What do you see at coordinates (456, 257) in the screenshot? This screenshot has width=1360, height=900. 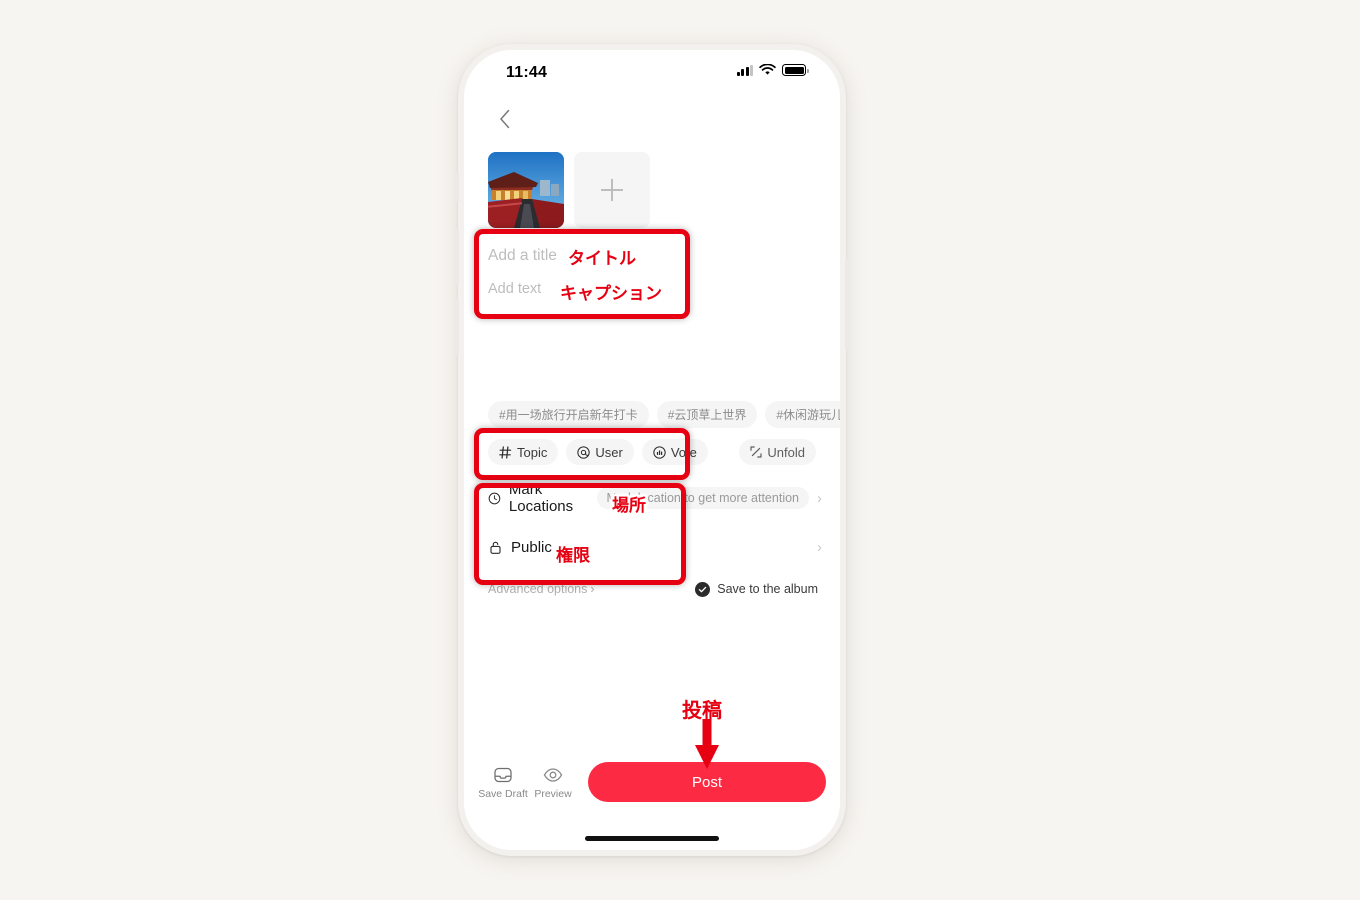 I see `volume-up-button` at bounding box center [456, 257].